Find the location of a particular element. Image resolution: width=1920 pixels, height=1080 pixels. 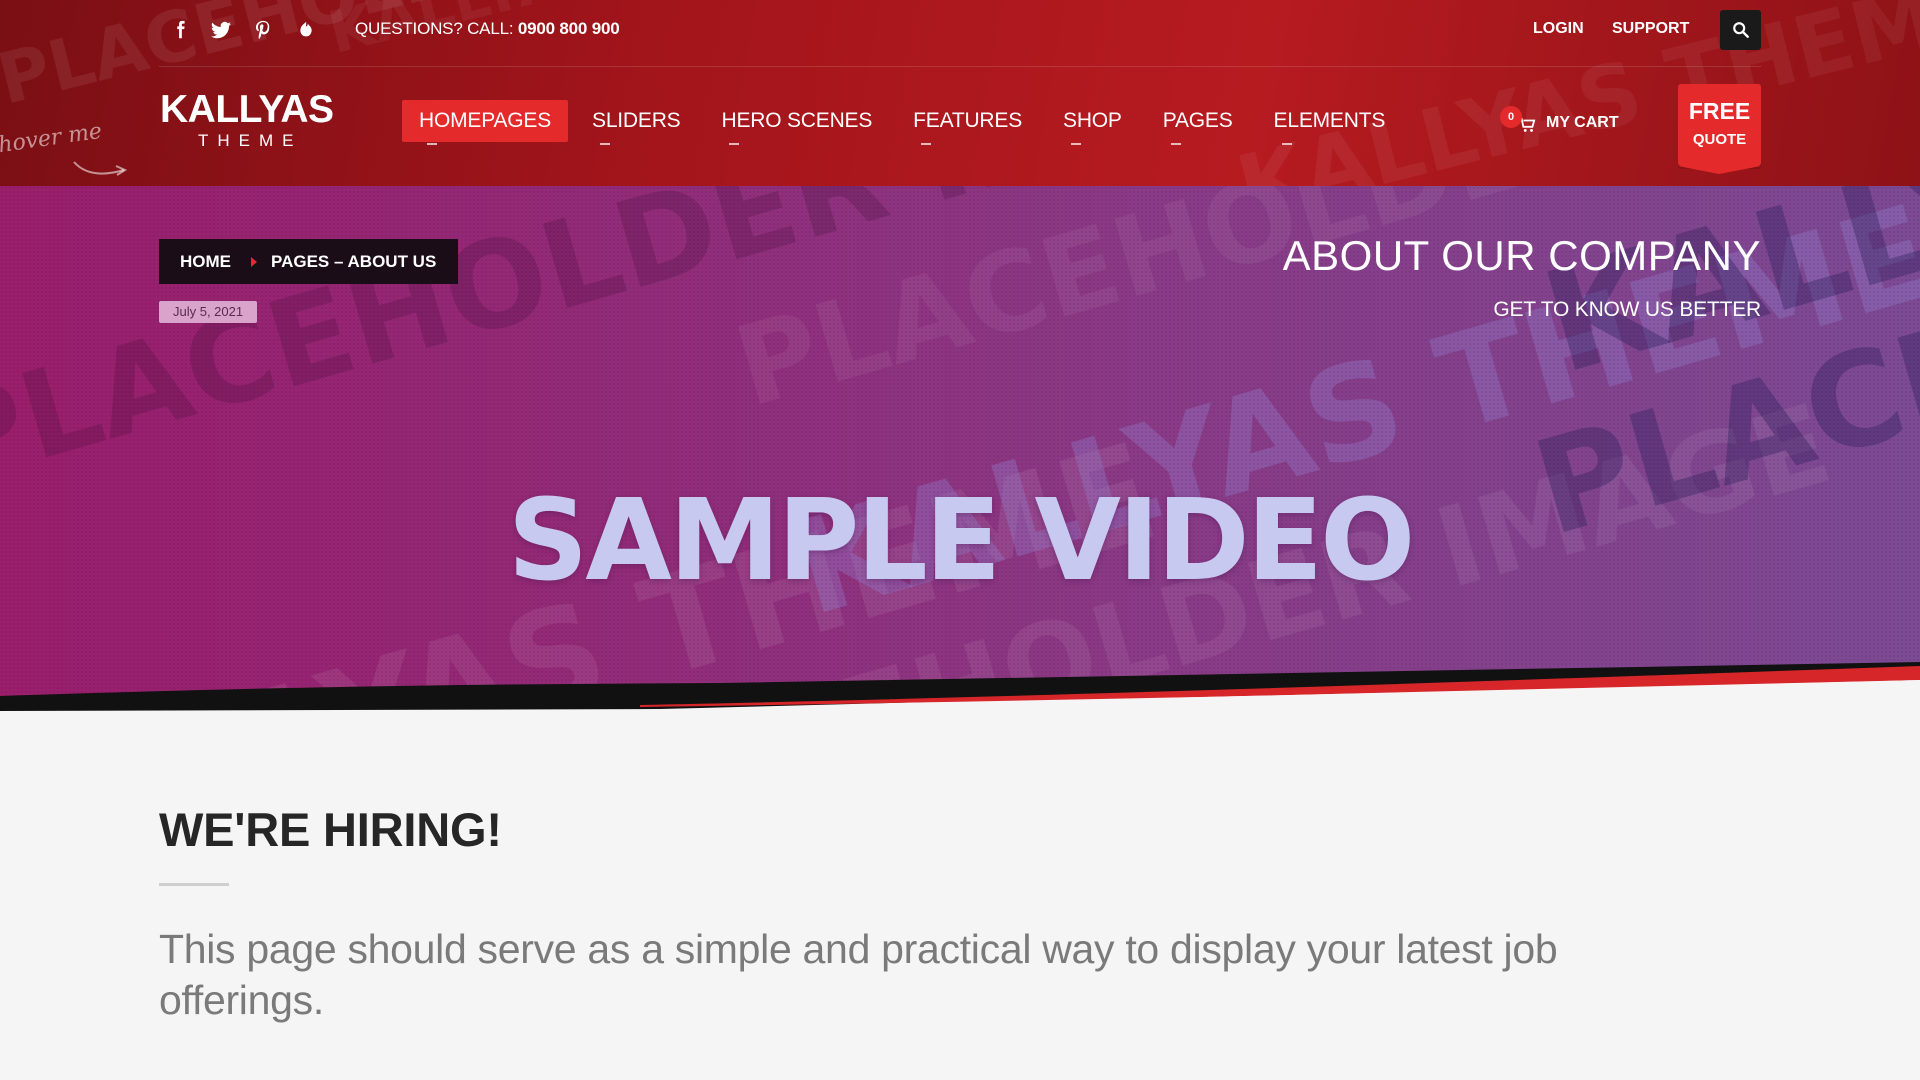

logo-brand: KALLYAS is located at coordinates (247, 109).